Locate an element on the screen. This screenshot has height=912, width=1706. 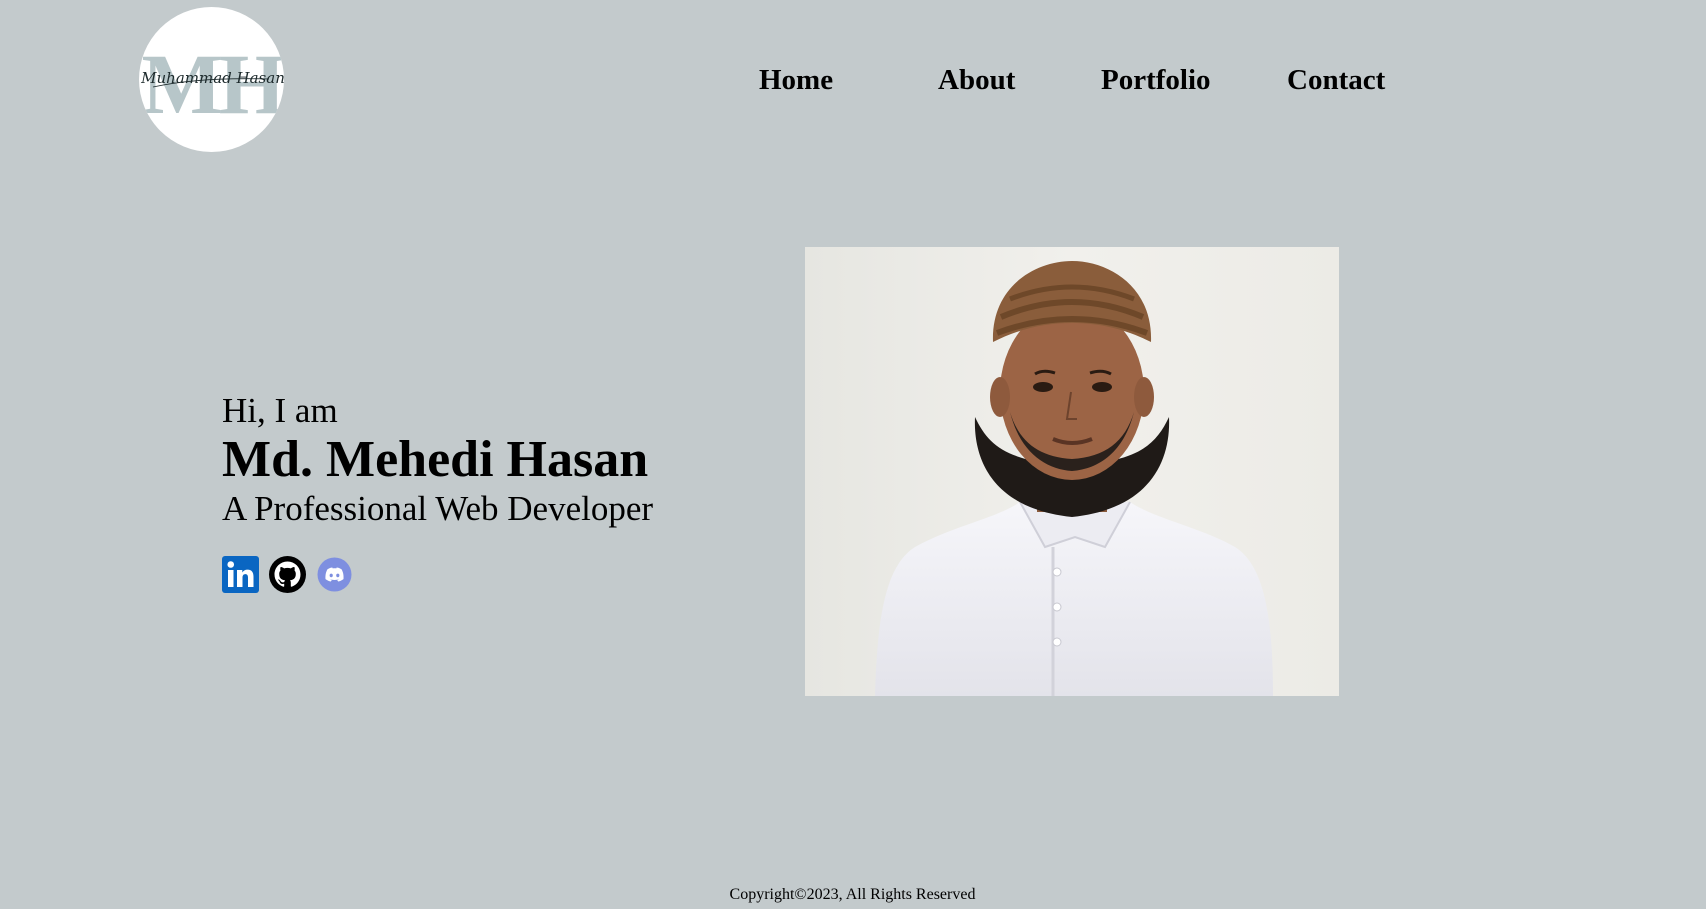
github-link is located at coordinates (287, 574).